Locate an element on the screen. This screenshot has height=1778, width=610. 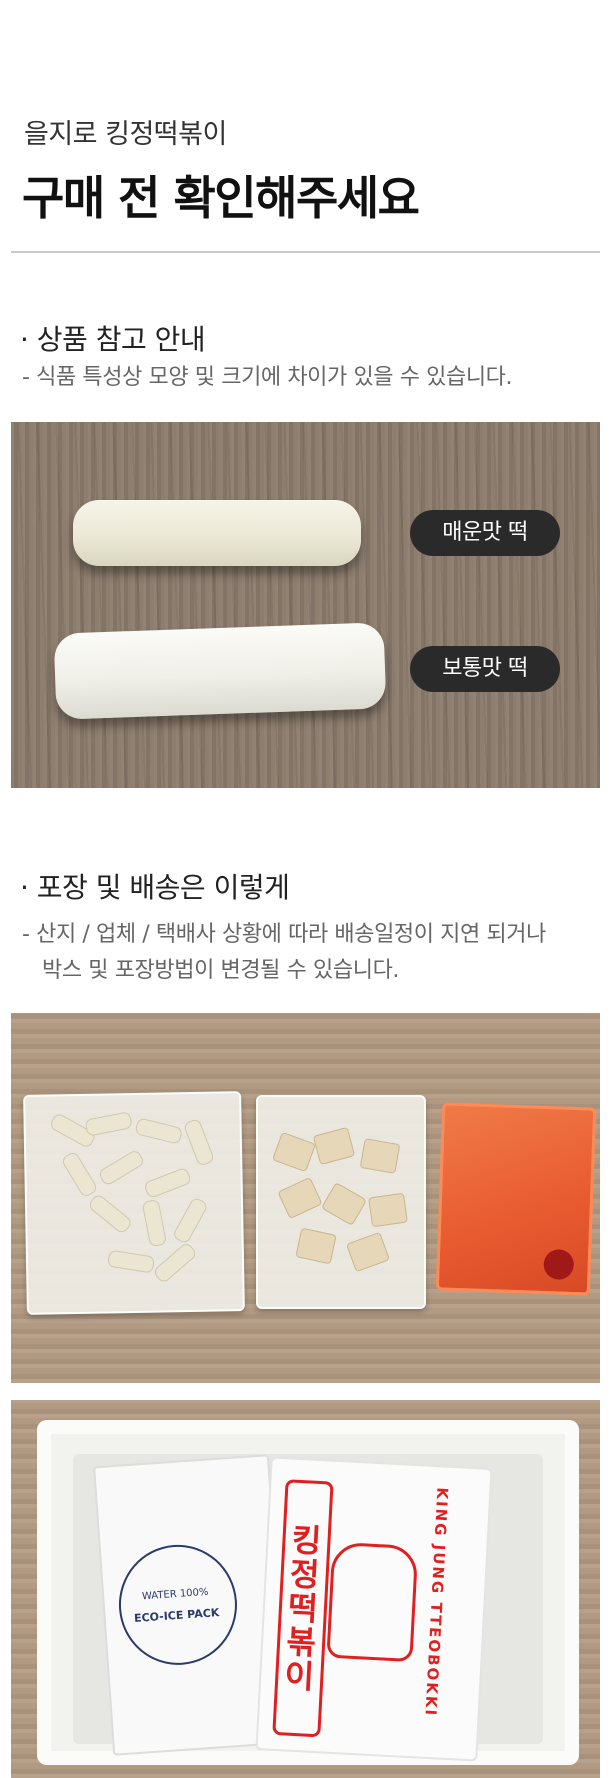
rice-cake-pack-image is located at coordinates (134, 1203).